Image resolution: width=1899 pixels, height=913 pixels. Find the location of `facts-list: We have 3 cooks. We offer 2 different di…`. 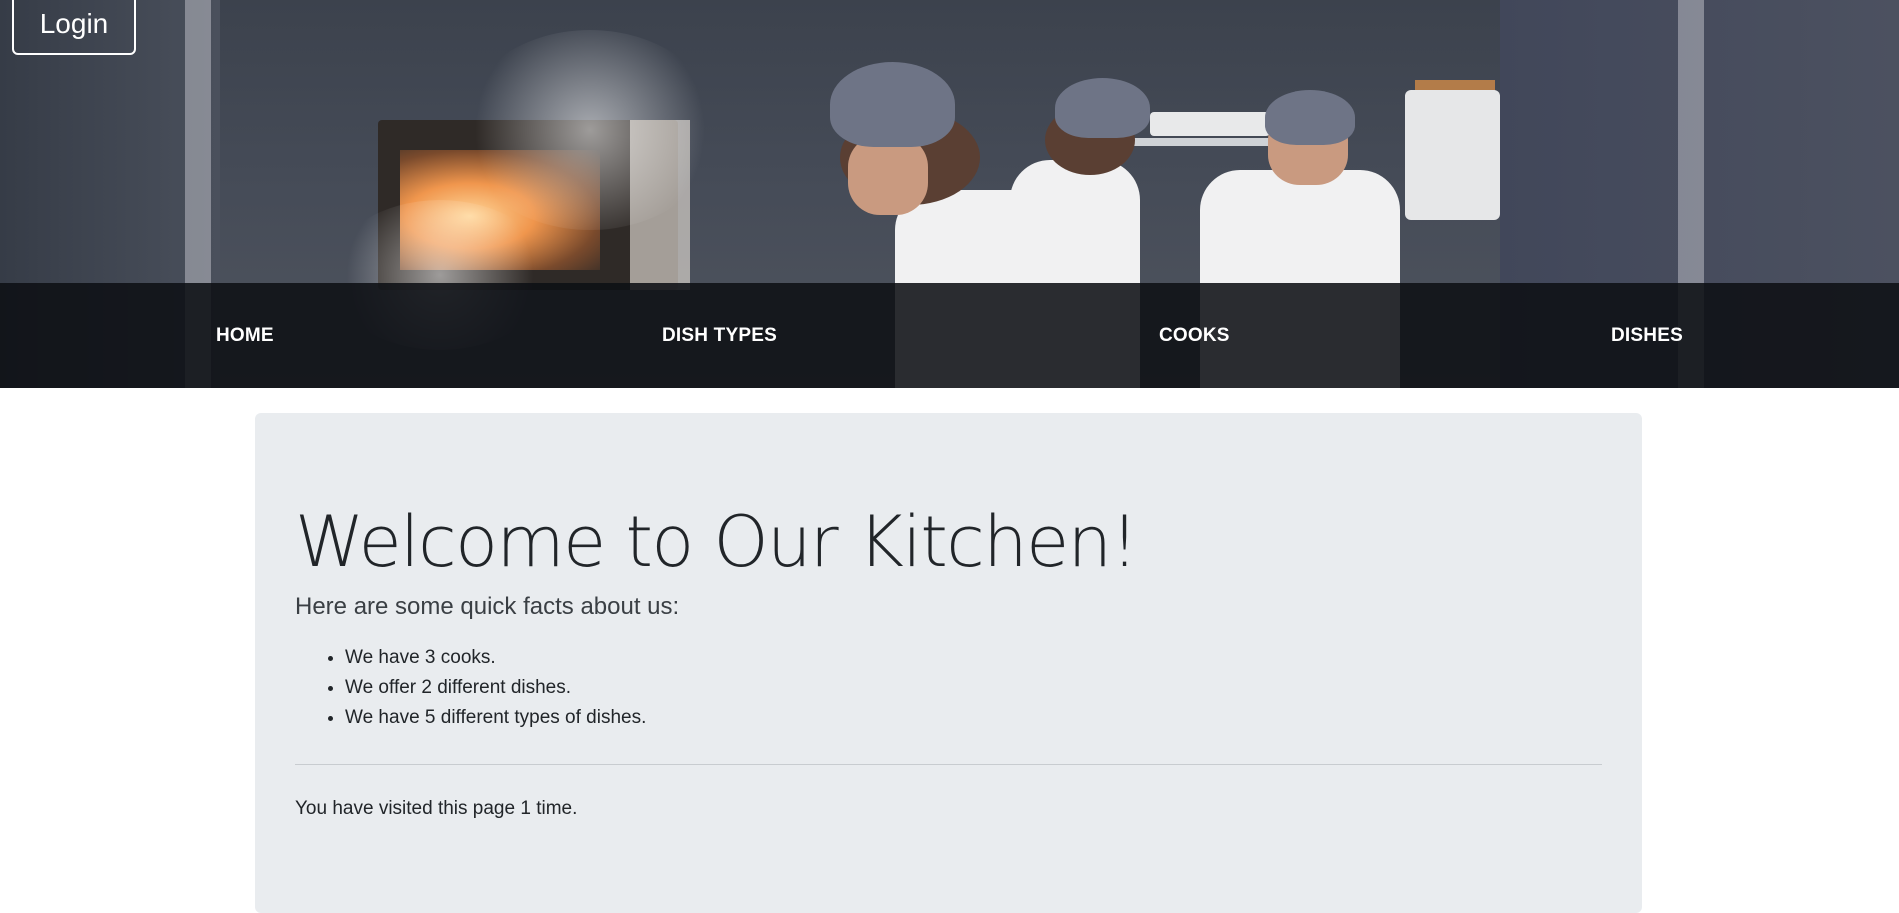

facts-list: We have 3 cooks. We offer 2 different di… is located at coordinates (470, 688).